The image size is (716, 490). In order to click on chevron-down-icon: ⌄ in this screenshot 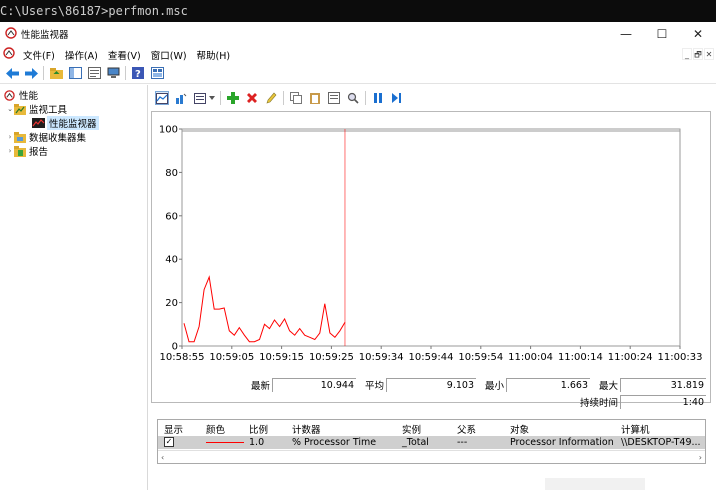, I will do `click(10, 109)`.